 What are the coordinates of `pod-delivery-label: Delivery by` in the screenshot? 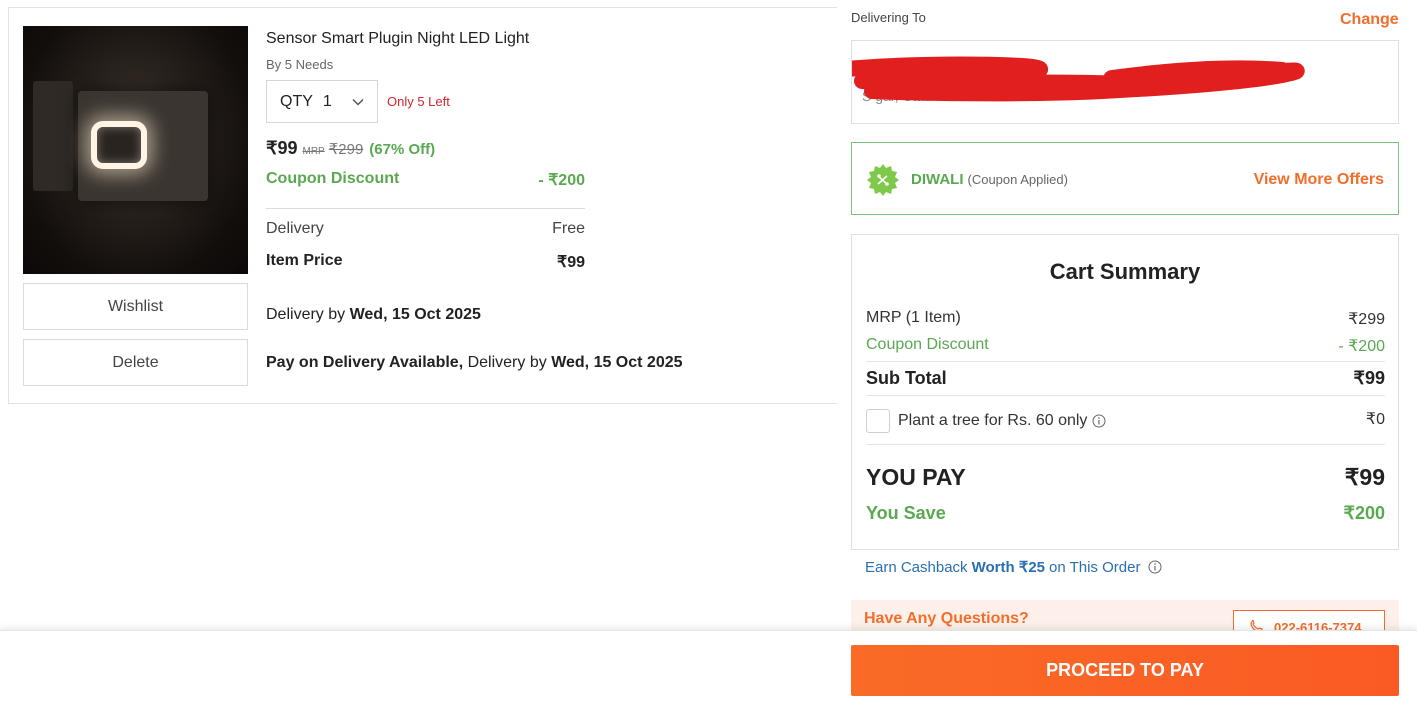 It's located at (507, 362).